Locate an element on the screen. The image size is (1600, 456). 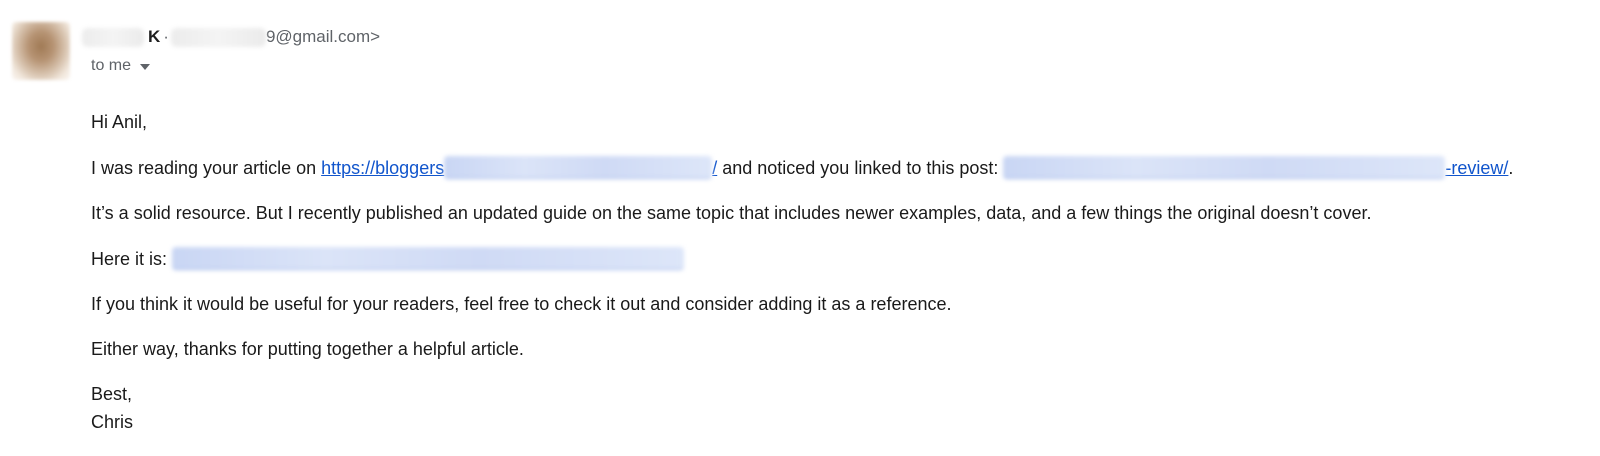
signature: Chris is located at coordinates (112, 422).